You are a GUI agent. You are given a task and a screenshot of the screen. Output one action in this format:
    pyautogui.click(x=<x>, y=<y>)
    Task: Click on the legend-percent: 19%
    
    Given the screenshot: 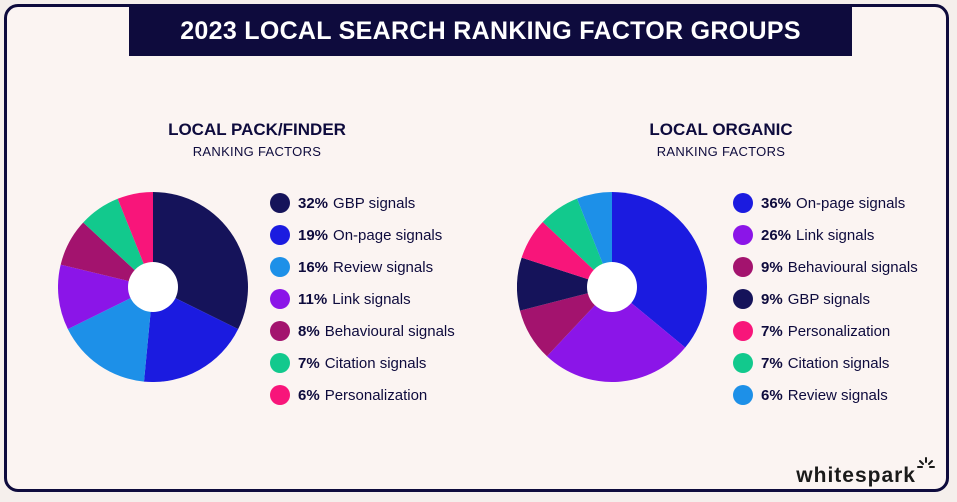 What is the action you would take?
    pyautogui.click(x=313, y=235)
    